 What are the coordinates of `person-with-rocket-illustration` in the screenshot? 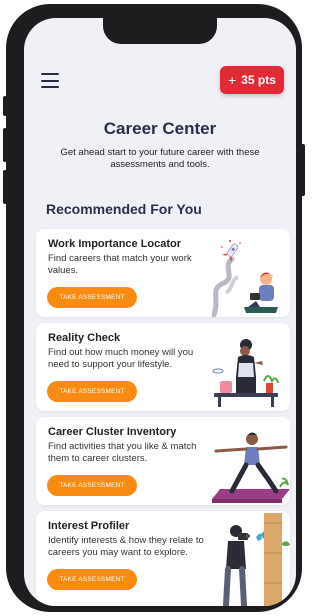 It's located at (244, 278).